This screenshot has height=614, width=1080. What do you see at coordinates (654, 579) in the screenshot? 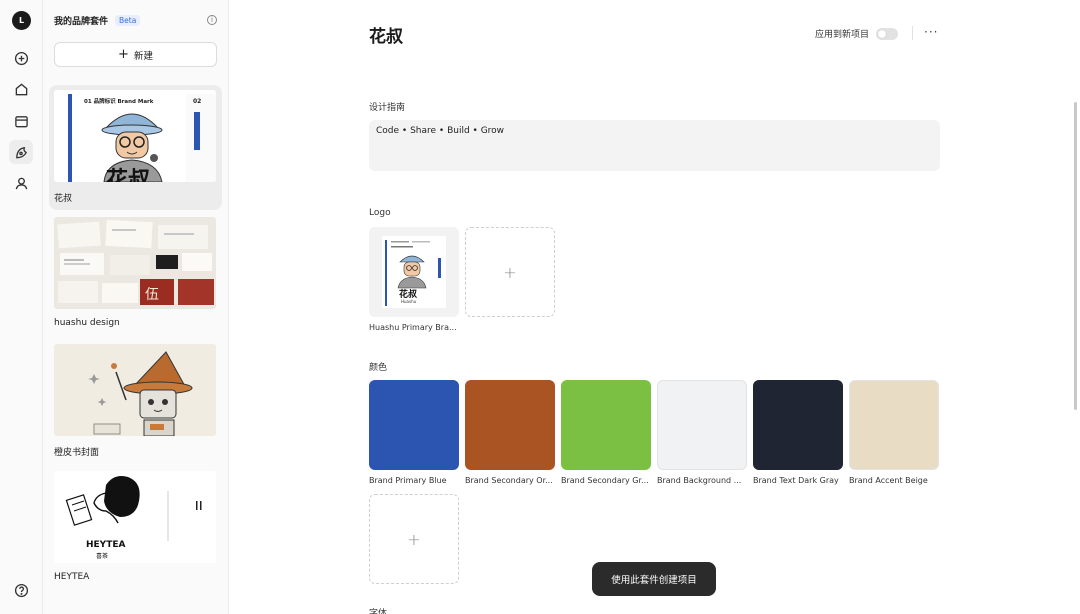
I see `create-project-with-kit-button: 使用此套件创建项目` at bounding box center [654, 579].